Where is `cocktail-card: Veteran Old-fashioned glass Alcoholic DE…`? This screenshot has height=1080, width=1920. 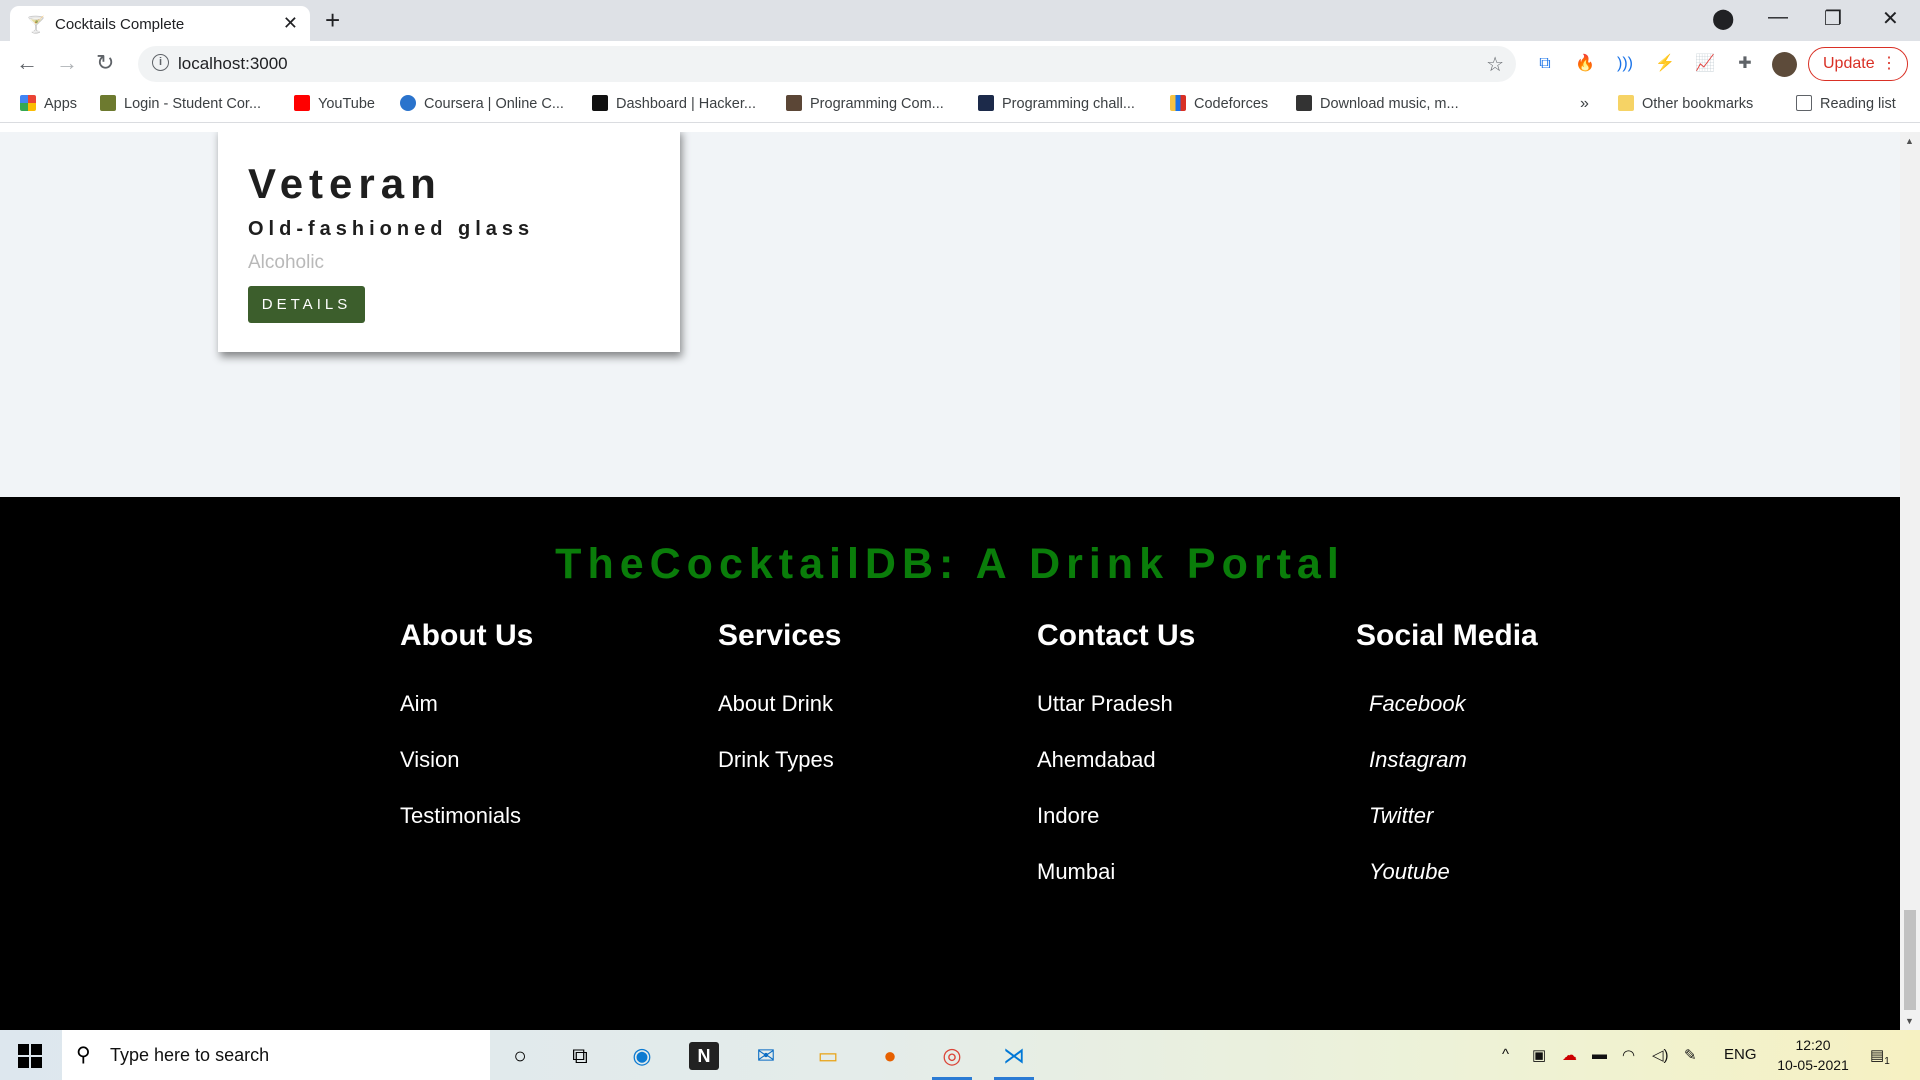
cocktail-card: Veteran Old-fashioned glass Alcoholic DE… is located at coordinates (449, 242).